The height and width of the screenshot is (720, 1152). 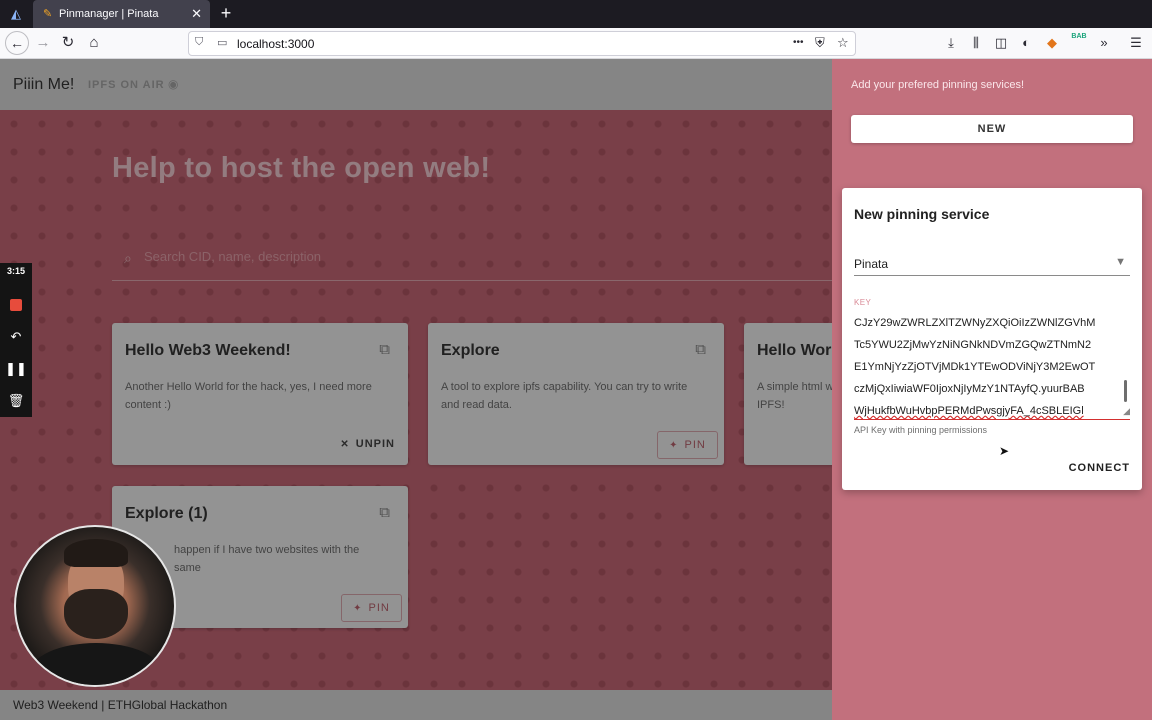 What do you see at coordinates (16, 305) in the screenshot?
I see `stop-recording-button` at bounding box center [16, 305].